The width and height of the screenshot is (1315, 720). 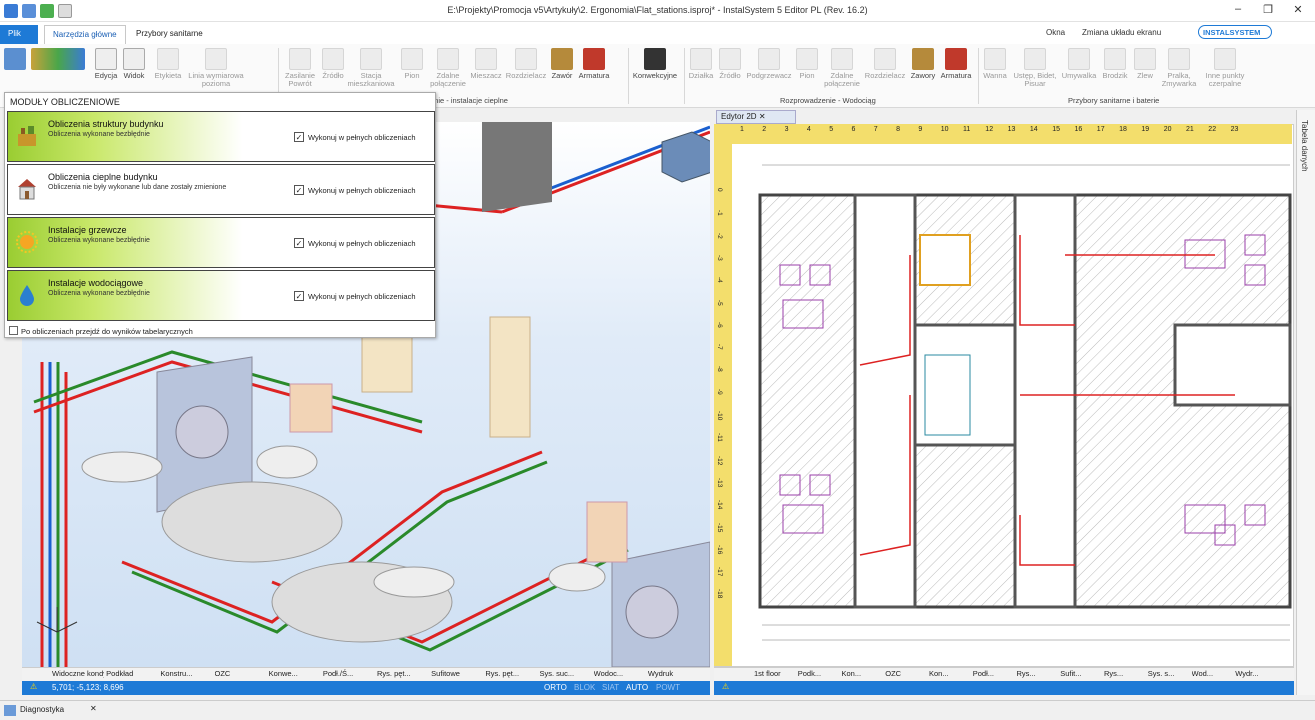 I want to click on tab-sanitary: Przybory sanitarne, so click(x=169, y=34).